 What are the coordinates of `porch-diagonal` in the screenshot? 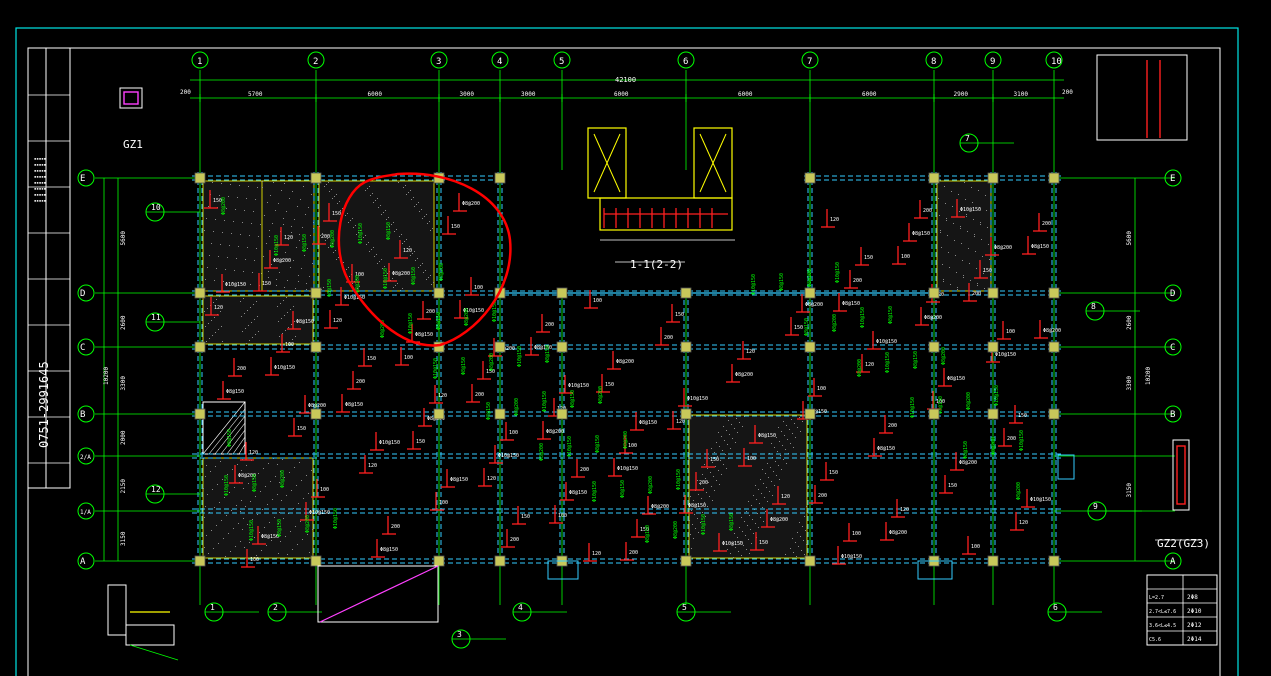 It's located at (379, 594).